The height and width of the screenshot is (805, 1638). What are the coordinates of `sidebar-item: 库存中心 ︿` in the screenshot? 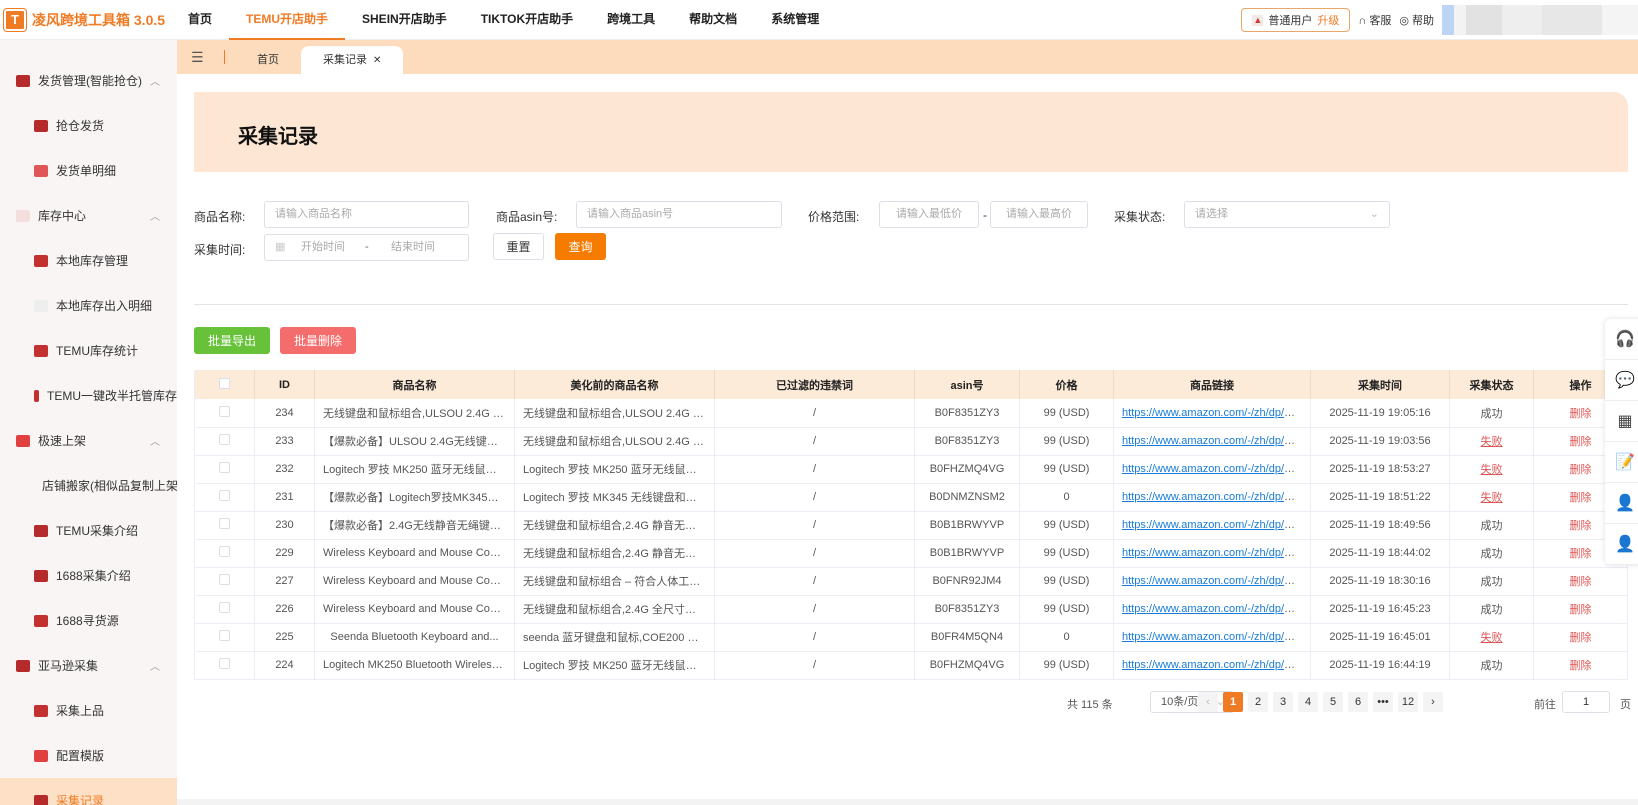 It's located at (88, 215).